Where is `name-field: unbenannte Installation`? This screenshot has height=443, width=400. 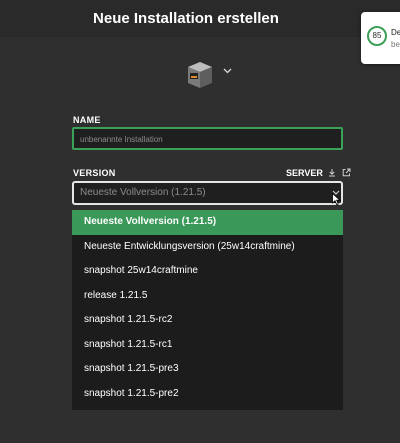
name-field: unbenannte Installation is located at coordinates (207, 138).